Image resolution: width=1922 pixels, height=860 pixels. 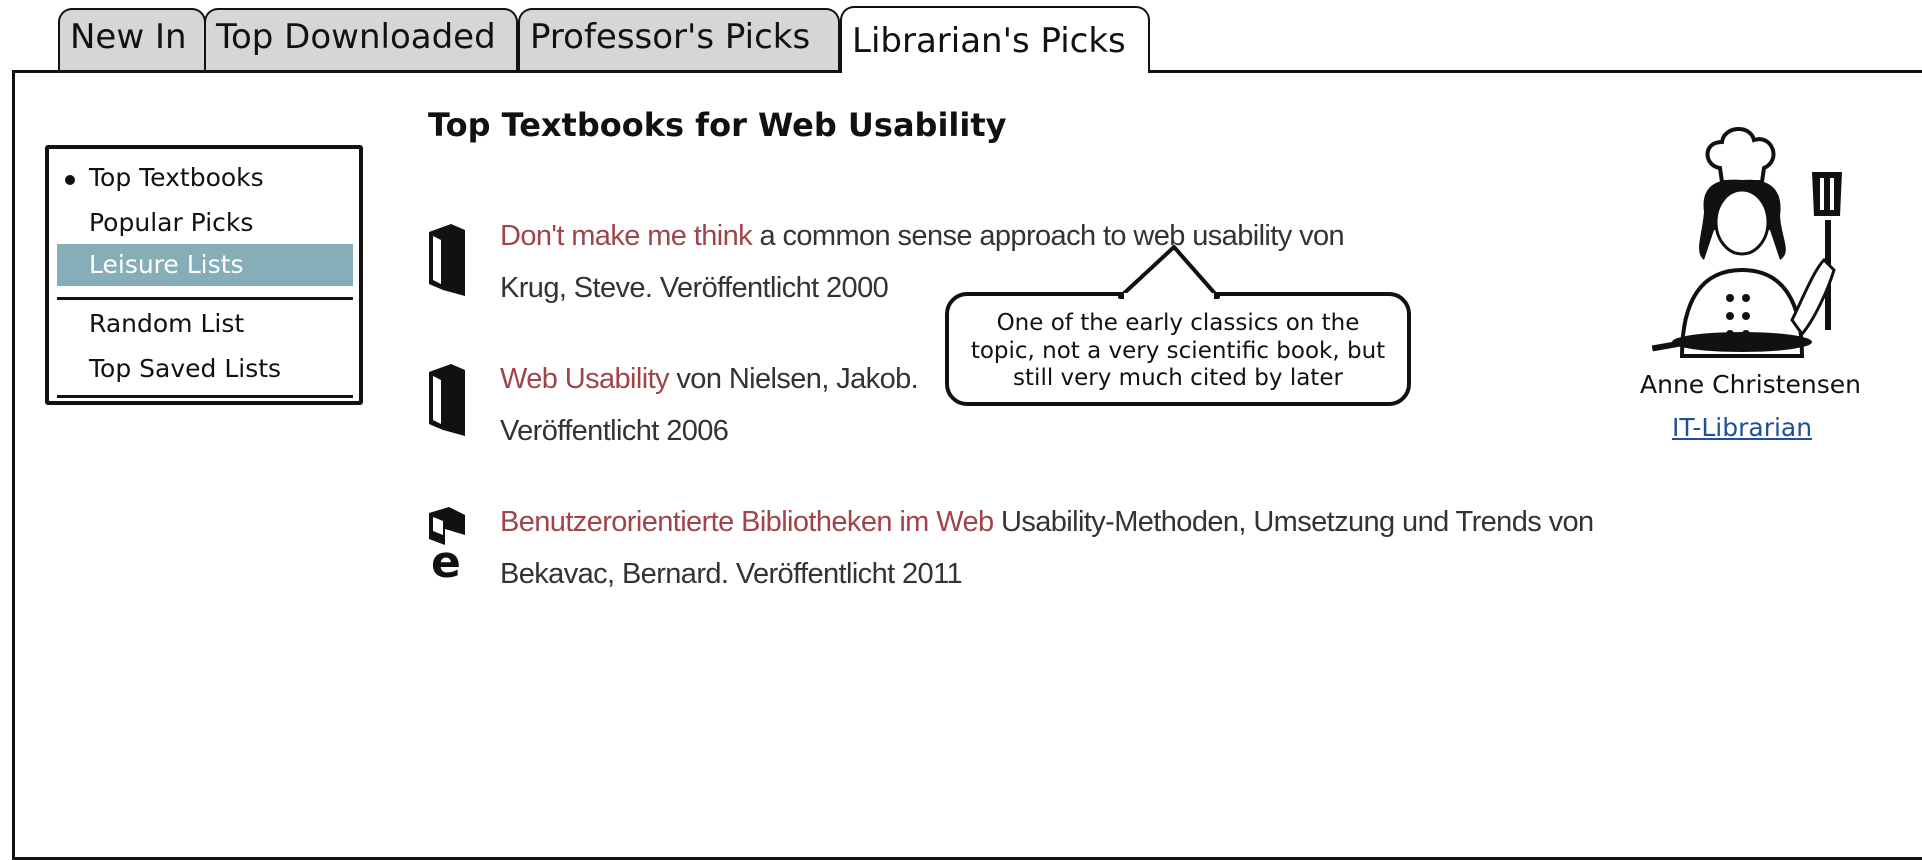 I want to click on callout-text-line: One of the early classics on the, so click(x=1178, y=323).